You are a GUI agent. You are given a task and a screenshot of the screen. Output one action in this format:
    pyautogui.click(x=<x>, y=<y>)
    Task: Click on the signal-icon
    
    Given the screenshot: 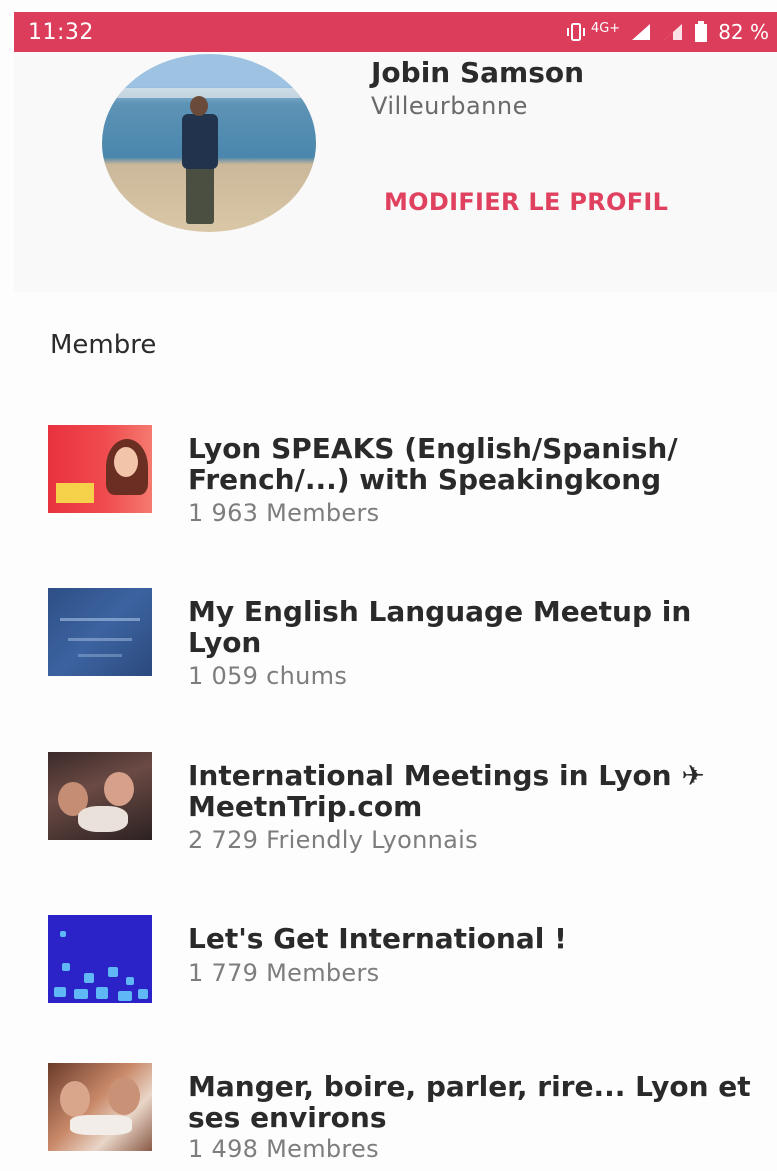 What is the action you would take?
    pyautogui.click(x=641, y=32)
    